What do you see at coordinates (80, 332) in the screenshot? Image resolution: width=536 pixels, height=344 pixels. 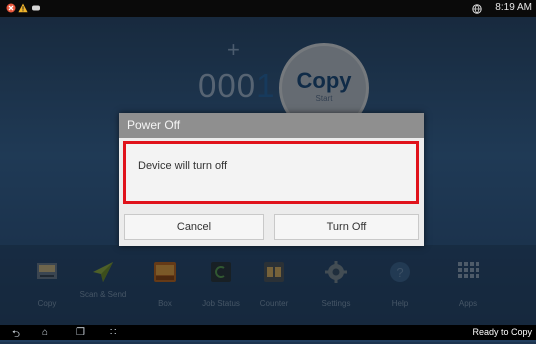 I see `recent-apps-icon: ❐` at bounding box center [80, 332].